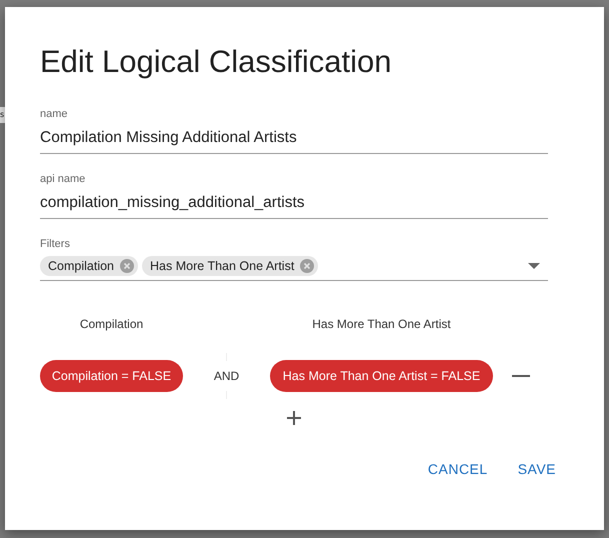 This screenshot has height=538, width=609. Describe the element at coordinates (534, 266) in the screenshot. I see `dropdown-caret-icon` at that location.